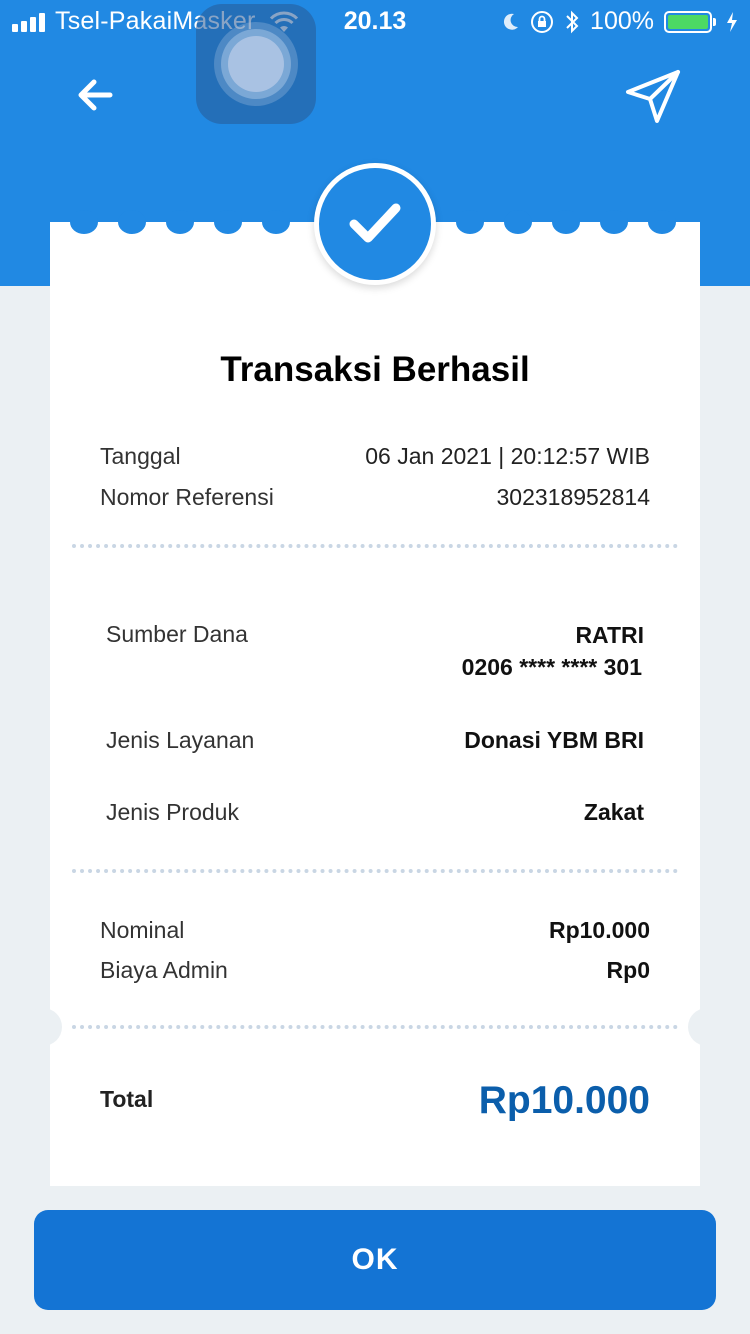  Describe the element at coordinates (375, 1260) in the screenshot. I see `ok-button: OK` at that location.